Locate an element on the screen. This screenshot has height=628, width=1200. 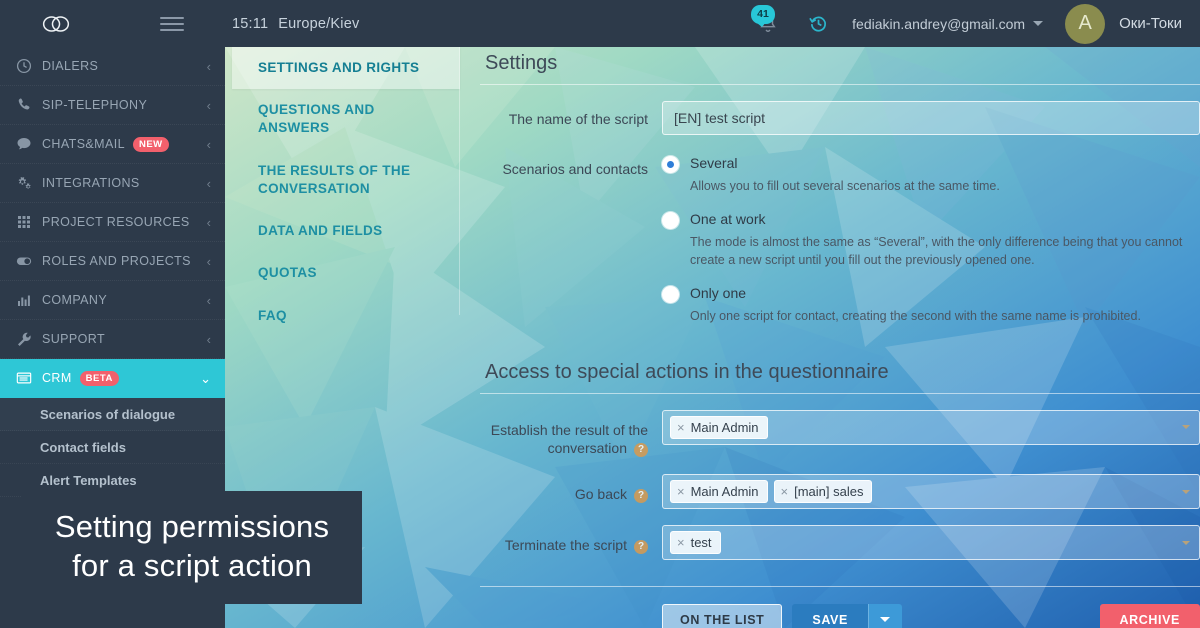
tab-faq: FAQ is located at coordinates (346, 316).